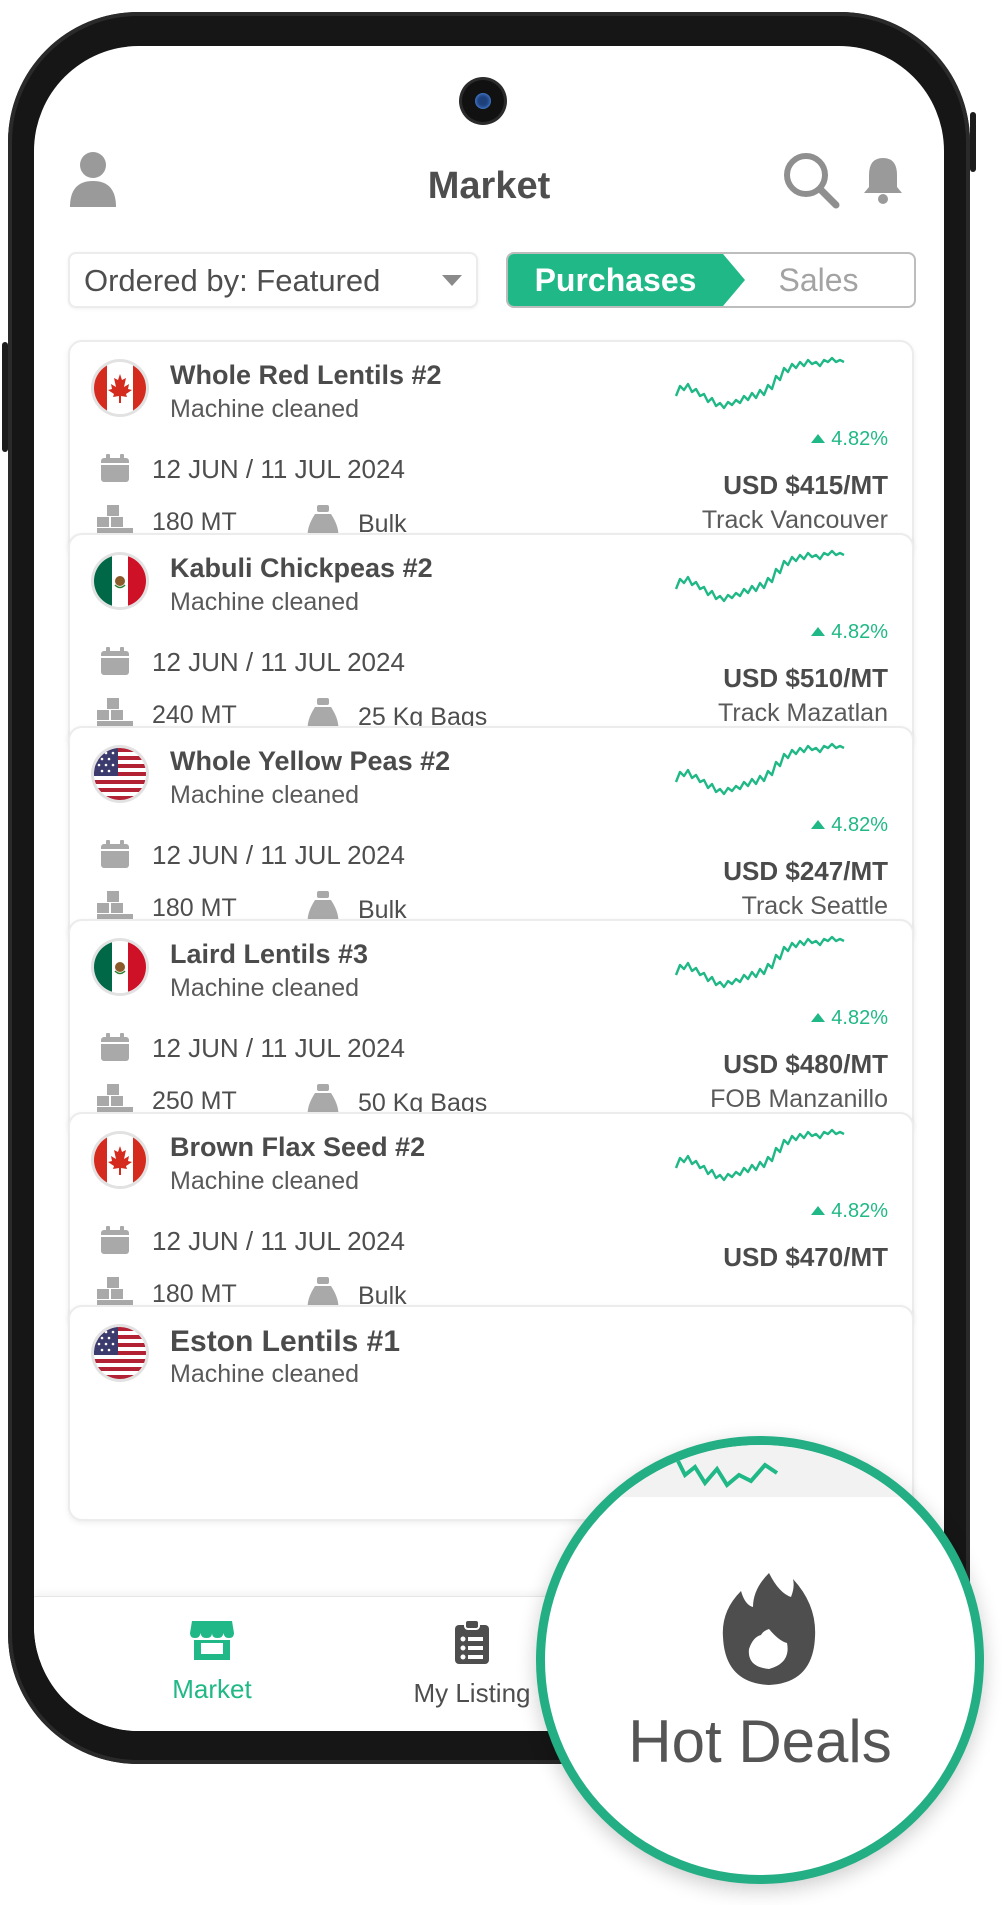  What do you see at coordinates (212, 1640) in the screenshot?
I see `store-icon` at bounding box center [212, 1640].